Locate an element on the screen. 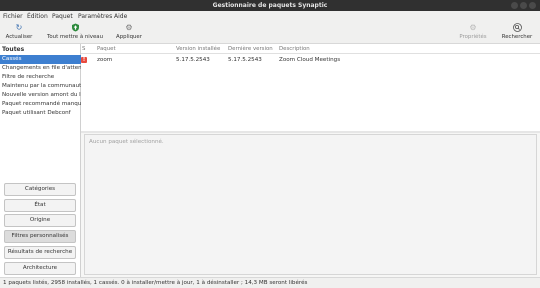  filter-item-community-maintained: Maintenu par la communauté is located at coordinates (40, 86).